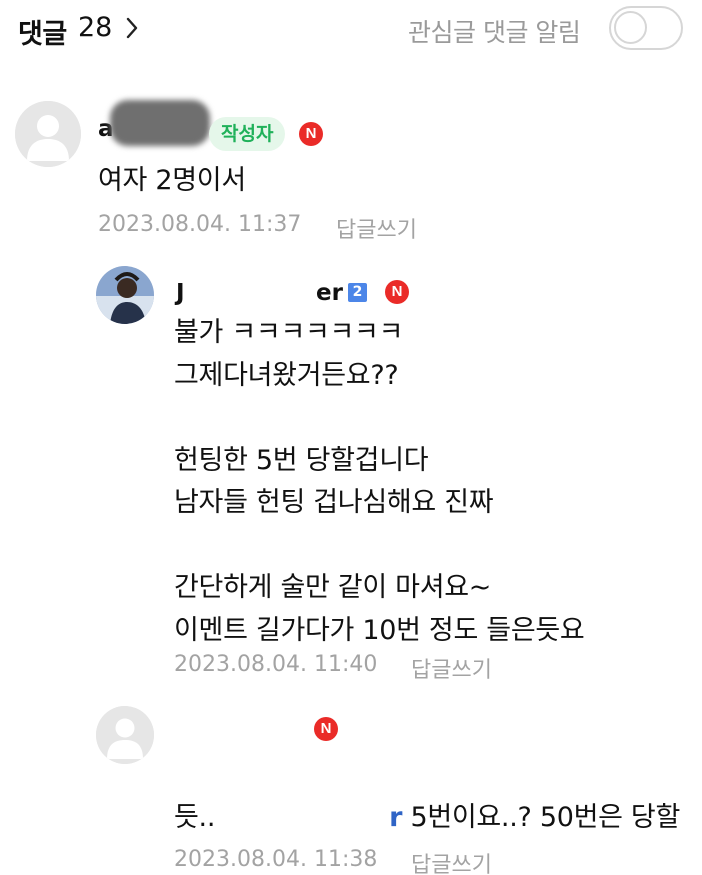 This screenshot has height=875, width=702. Describe the element at coordinates (195, 817) in the screenshot. I see `comment-text-line2: 듯..` at that location.